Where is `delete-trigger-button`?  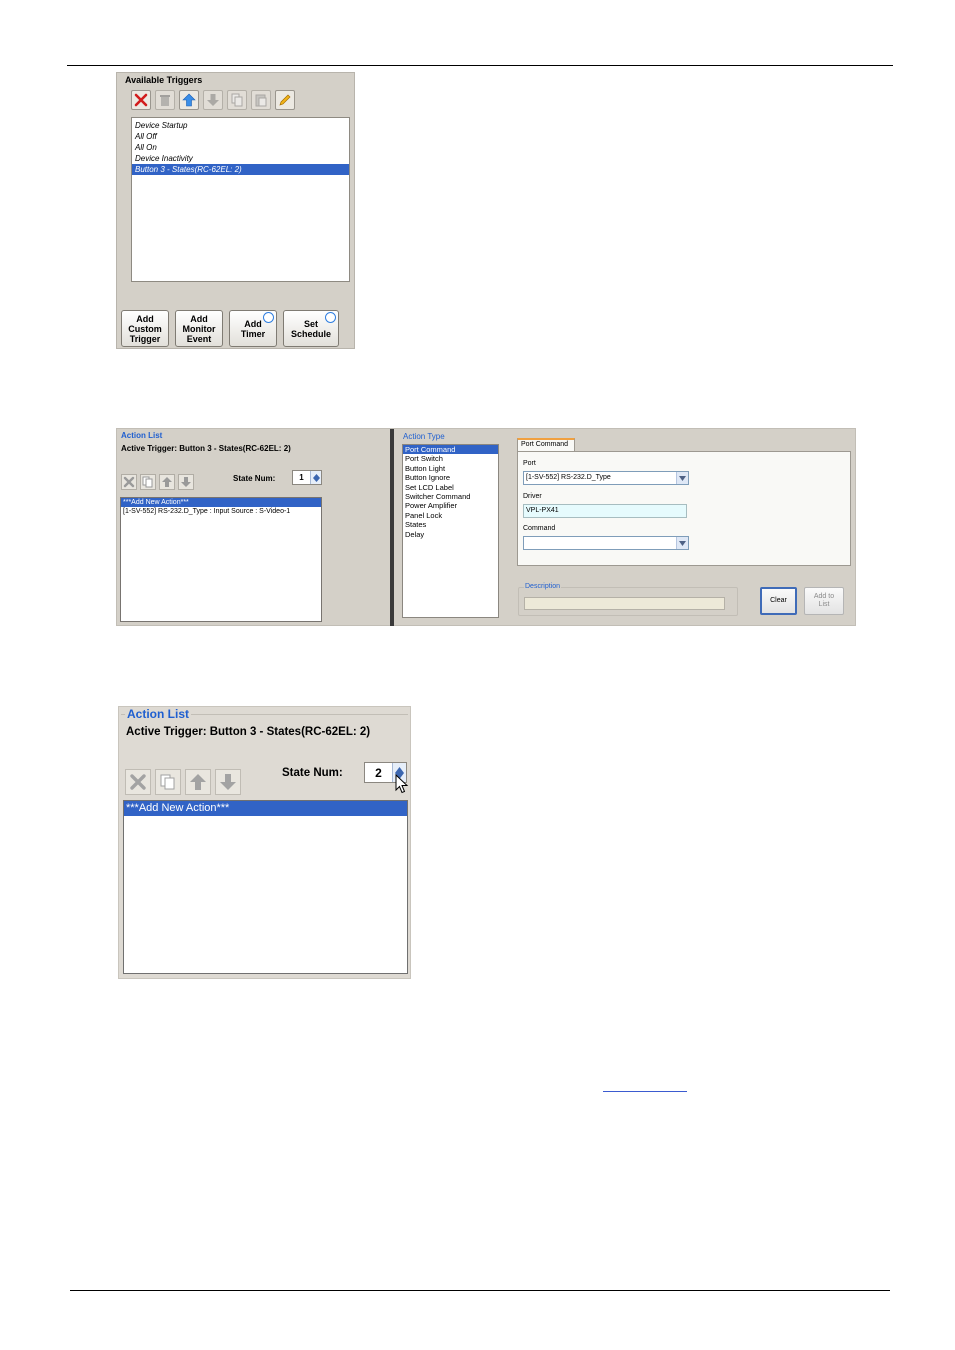
delete-trigger-button is located at coordinates (141, 100).